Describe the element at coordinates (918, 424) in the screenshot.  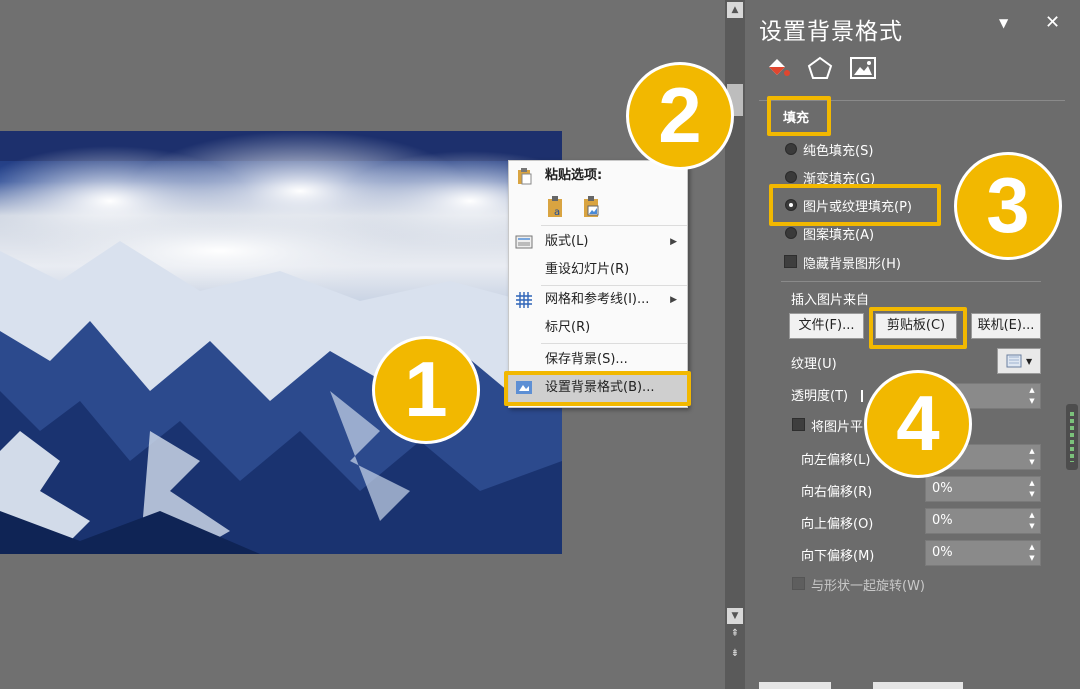
I see `step-badge-4: 4` at that location.